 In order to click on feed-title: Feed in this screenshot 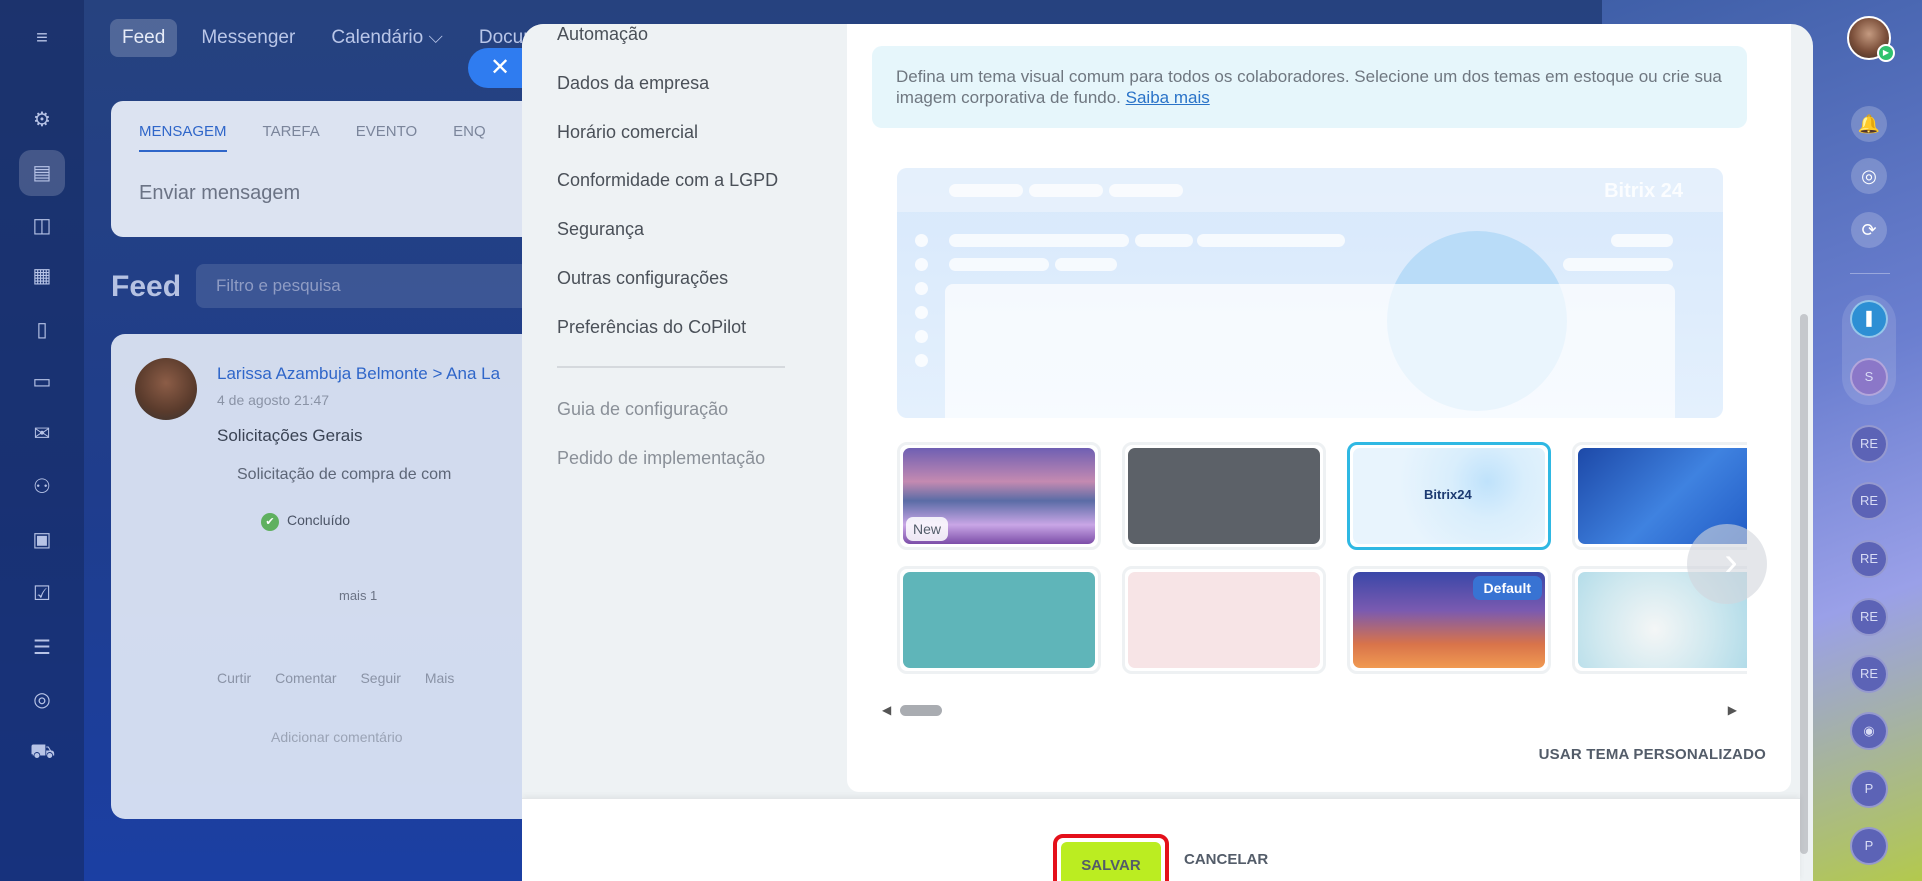, I will do `click(146, 286)`.